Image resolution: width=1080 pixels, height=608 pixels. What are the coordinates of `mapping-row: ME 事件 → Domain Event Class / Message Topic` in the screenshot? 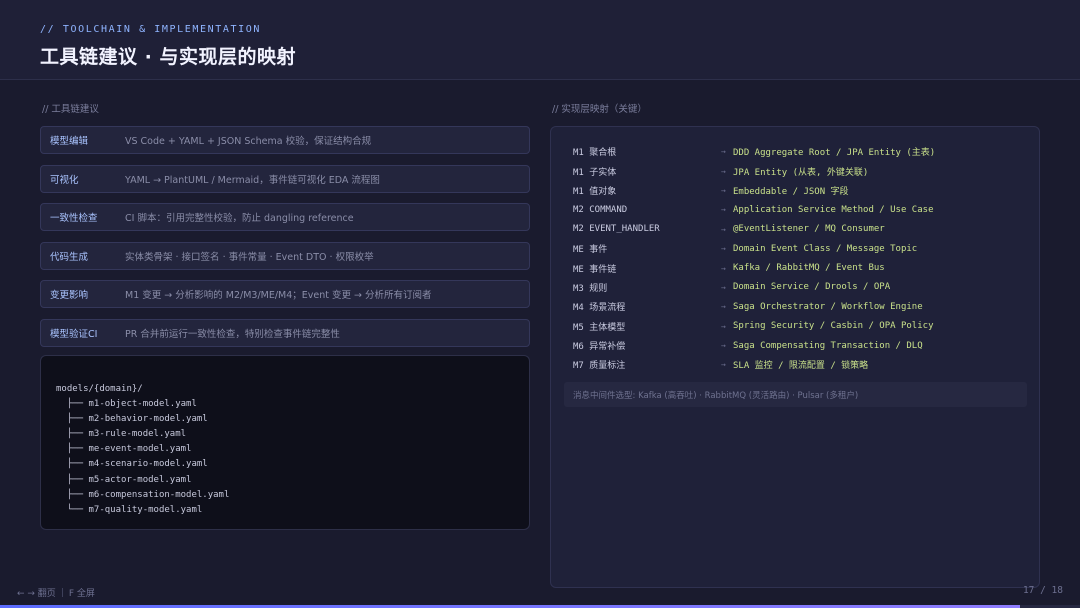 It's located at (798, 248).